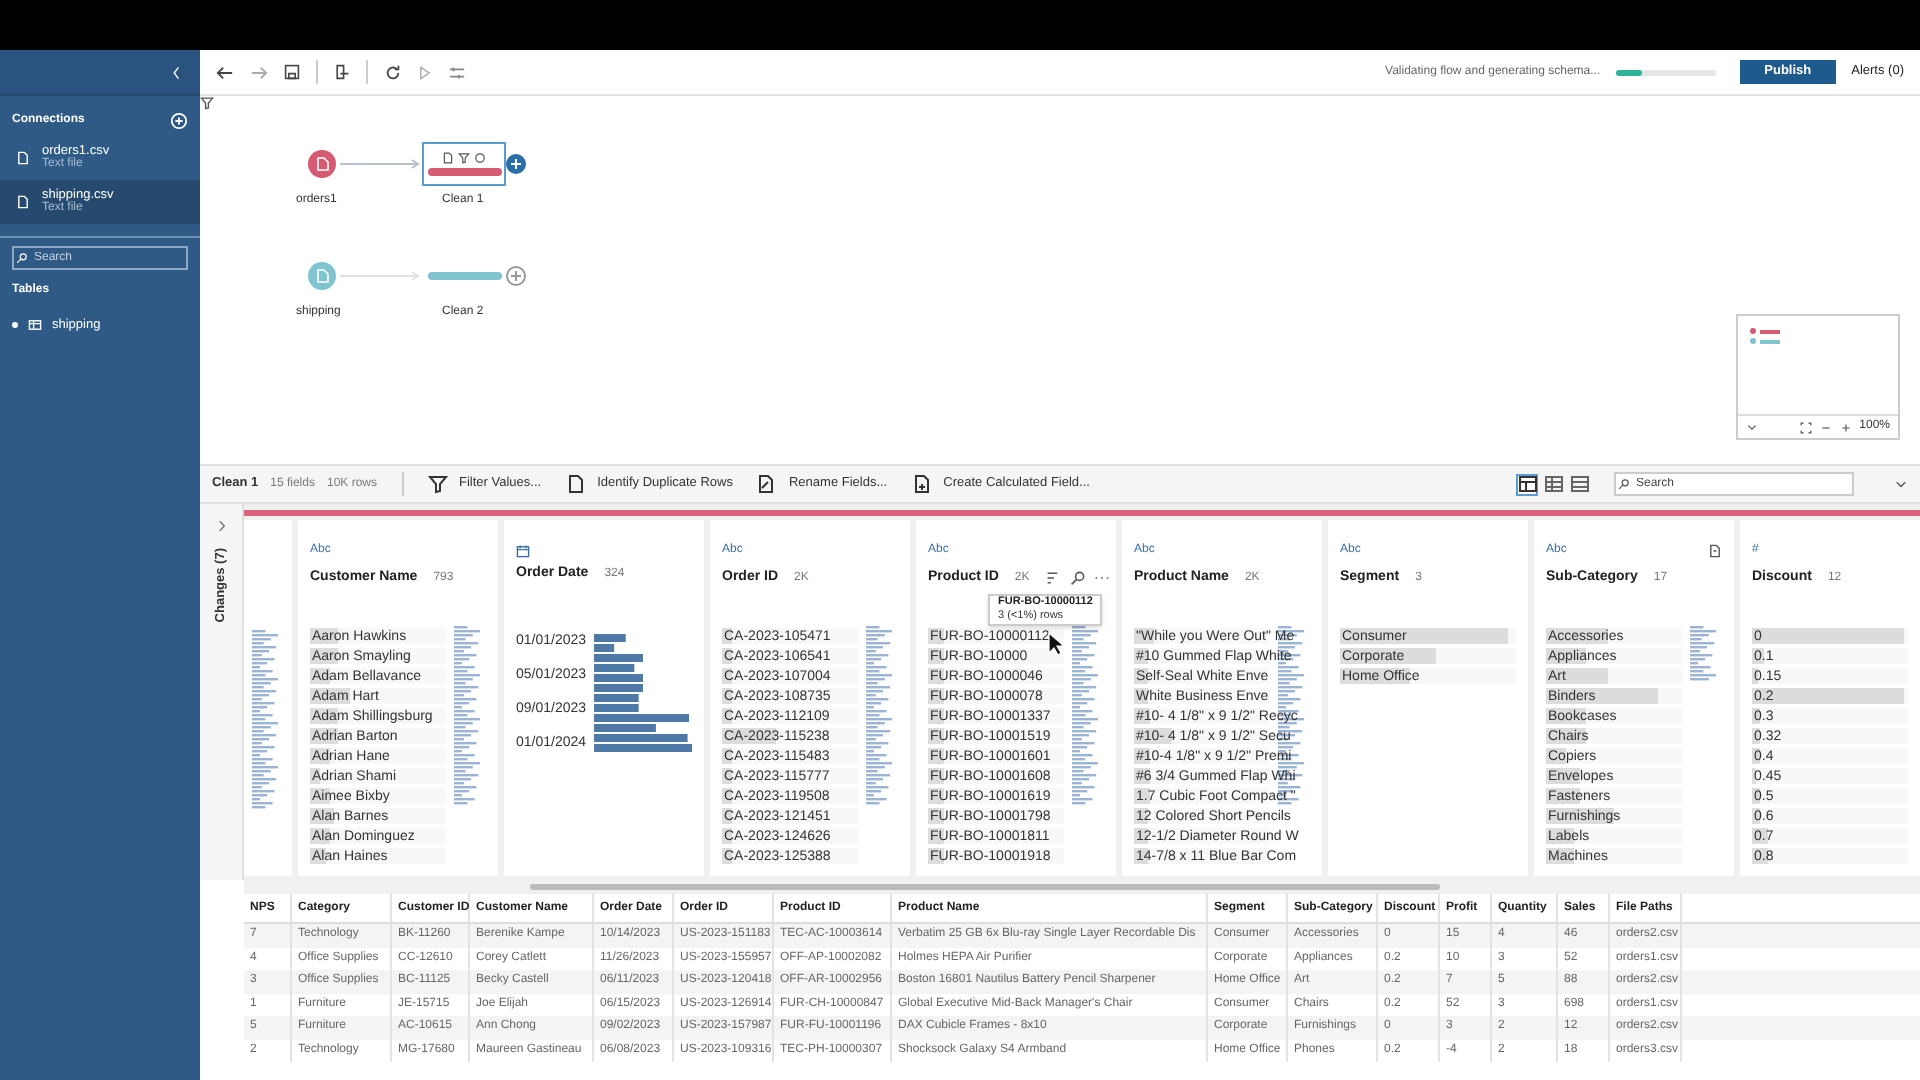 This screenshot has width=1920, height=1080. Describe the element at coordinates (221, 526) in the screenshot. I see `expand-chevron-icon` at that location.